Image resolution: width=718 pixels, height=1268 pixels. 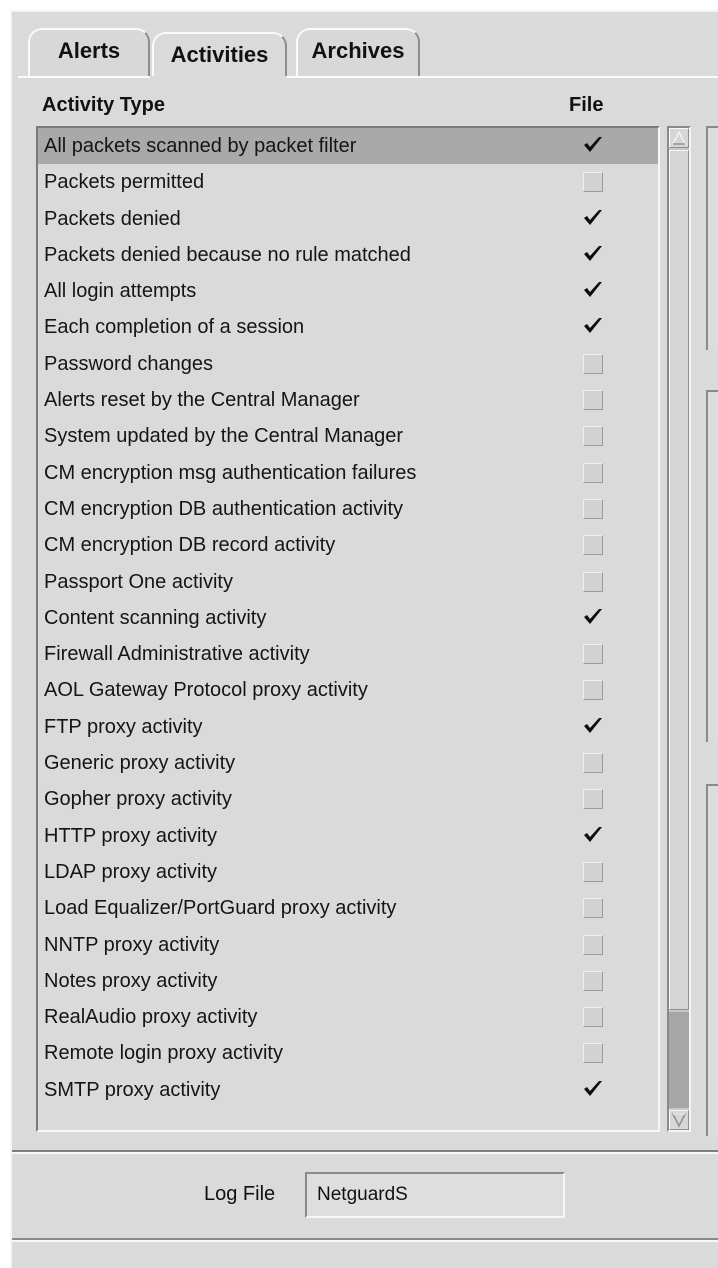 I want to click on activity-label: Load Equalizer/PortGuard proxy activity, so click(x=220, y=908).